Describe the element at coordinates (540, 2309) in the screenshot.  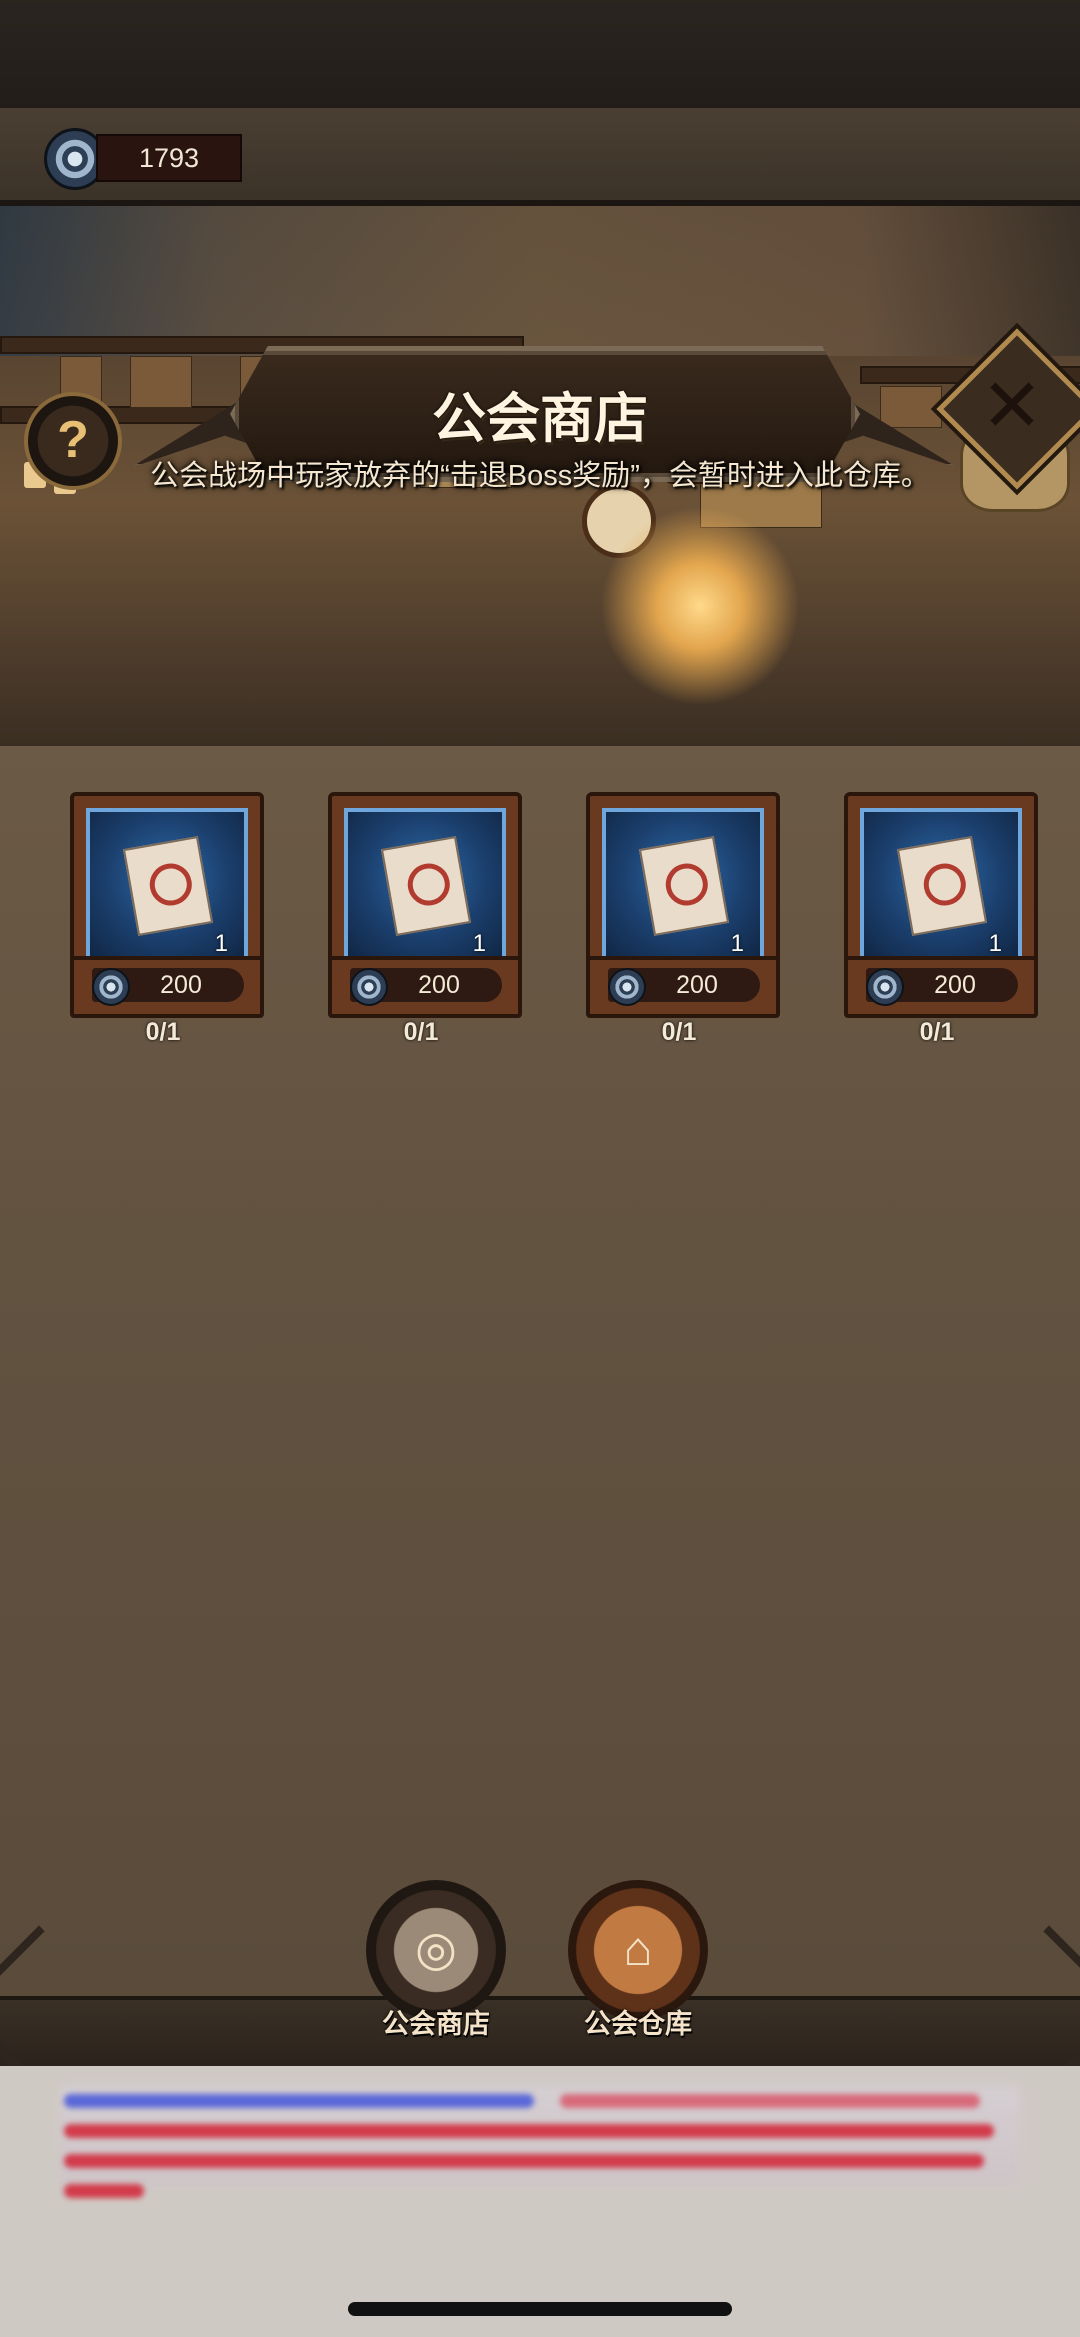
I see `home-indicator` at that location.